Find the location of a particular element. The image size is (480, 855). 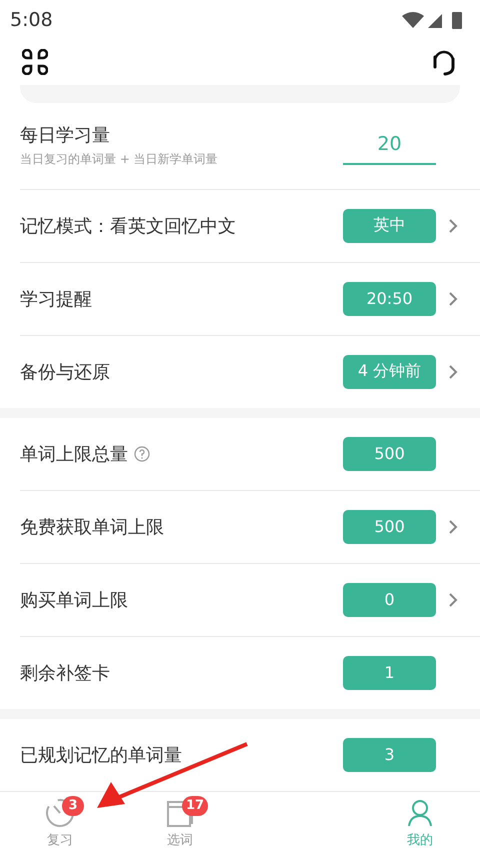

value-button: 3 is located at coordinates (389, 755).